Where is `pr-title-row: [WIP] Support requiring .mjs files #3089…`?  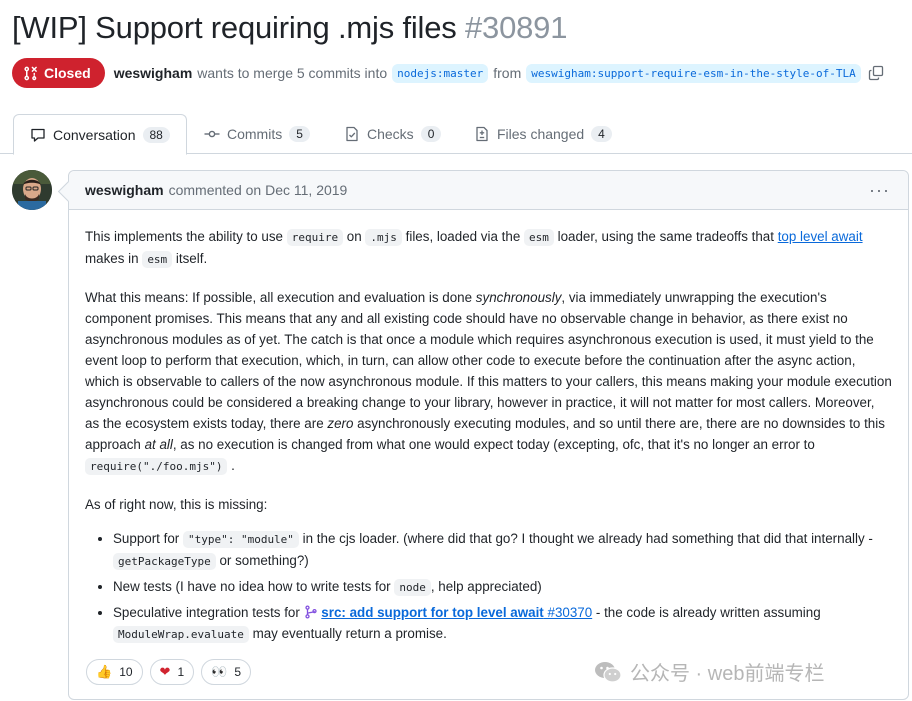
pr-title-row: [WIP] Support requiring .mjs files #3089… is located at coordinates (289, 28).